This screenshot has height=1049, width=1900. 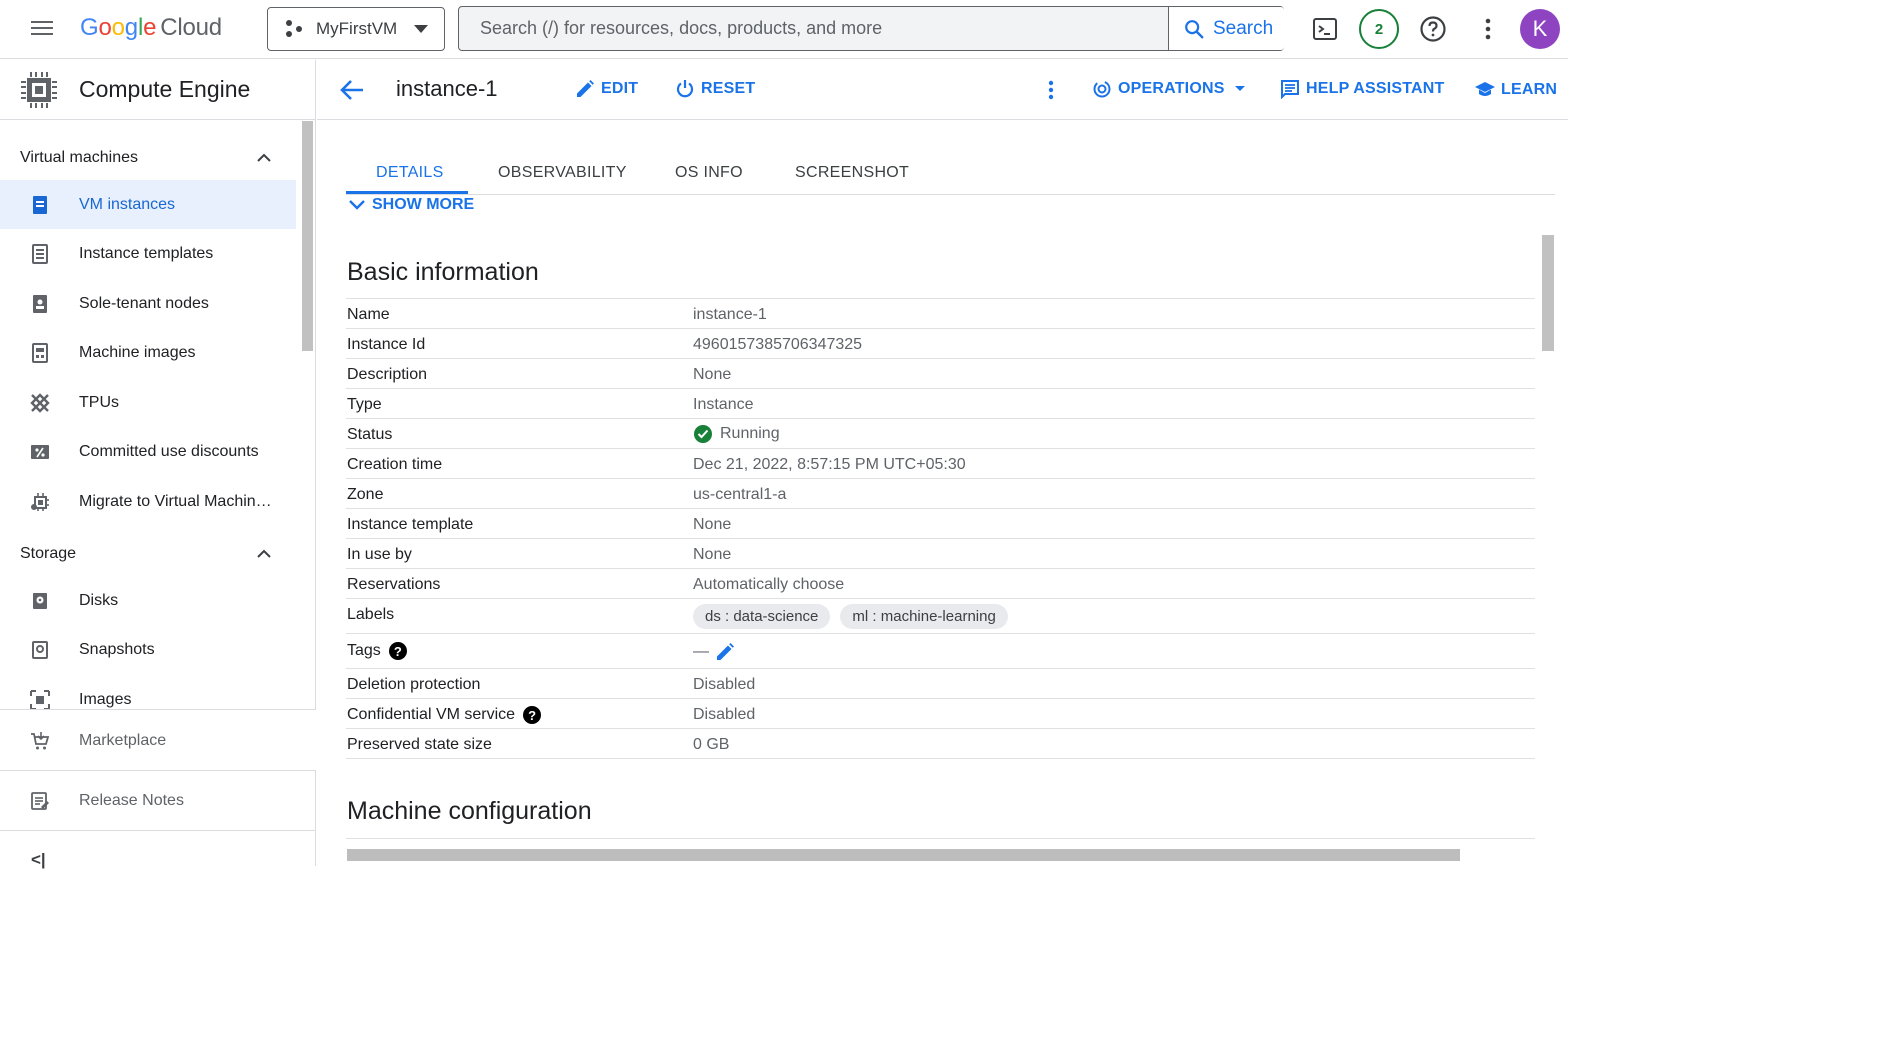 What do you see at coordinates (1433, 29) in the screenshot?
I see `help-icon` at bounding box center [1433, 29].